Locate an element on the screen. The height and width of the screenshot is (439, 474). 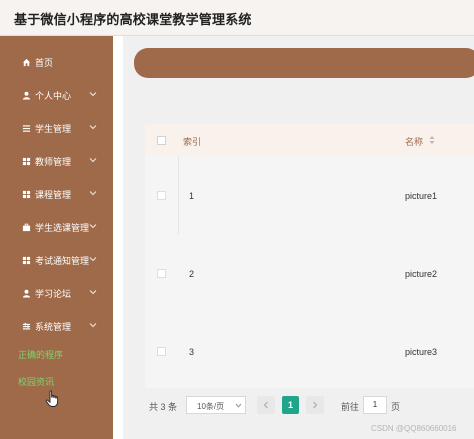
goto-label: 前往 is located at coordinates (350, 407).